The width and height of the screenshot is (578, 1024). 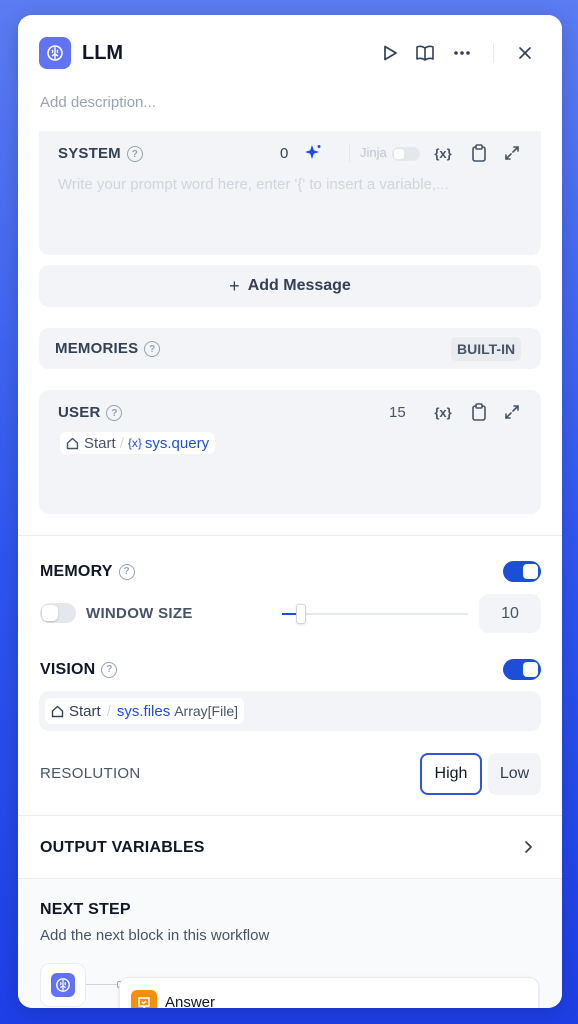 I want to click on window-size-input: 10, so click(x=510, y=613).